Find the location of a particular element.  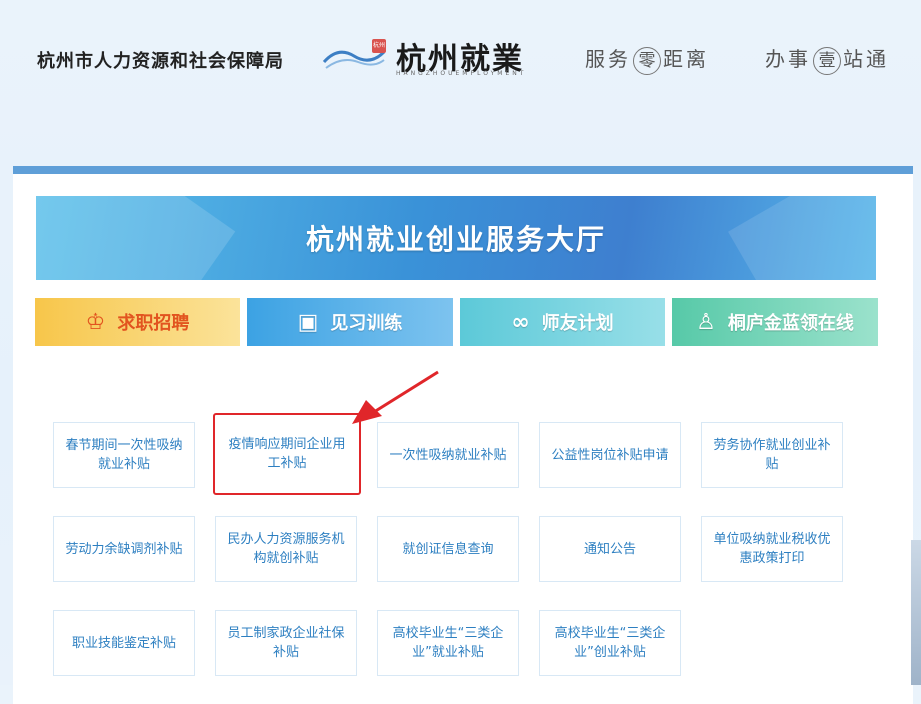

logo-subtitle: HANGZHOUEMPLOYMENT is located at coordinates (461, 73).